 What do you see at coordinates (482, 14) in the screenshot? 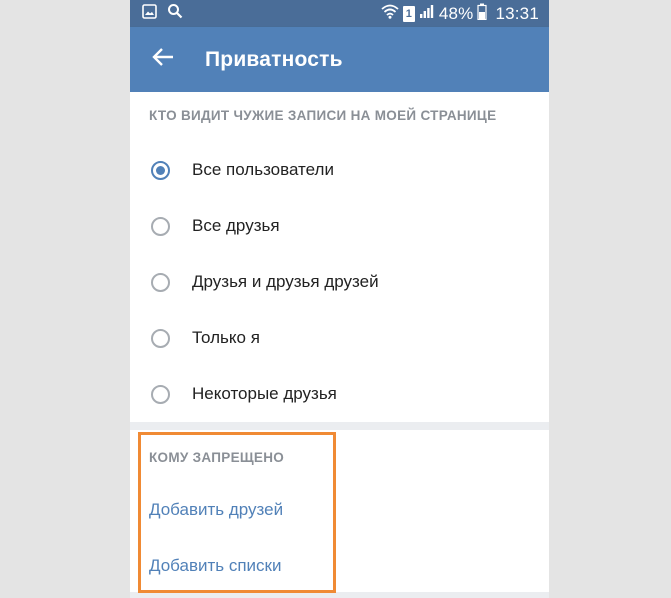
I see `battery-icon` at bounding box center [482, 14].